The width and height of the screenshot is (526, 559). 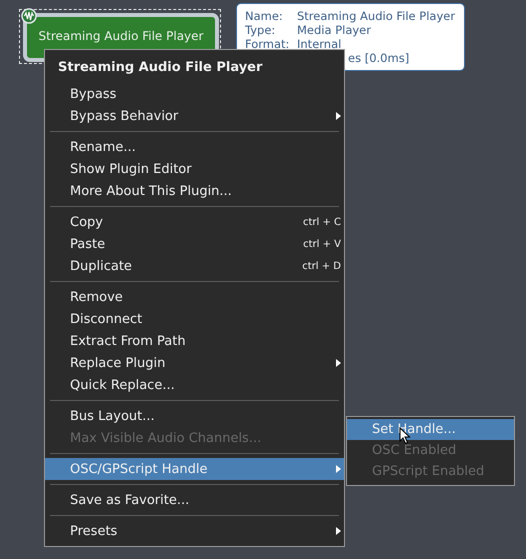 I want to click on tooltip-label: Name:, so click(x=264, y=16).